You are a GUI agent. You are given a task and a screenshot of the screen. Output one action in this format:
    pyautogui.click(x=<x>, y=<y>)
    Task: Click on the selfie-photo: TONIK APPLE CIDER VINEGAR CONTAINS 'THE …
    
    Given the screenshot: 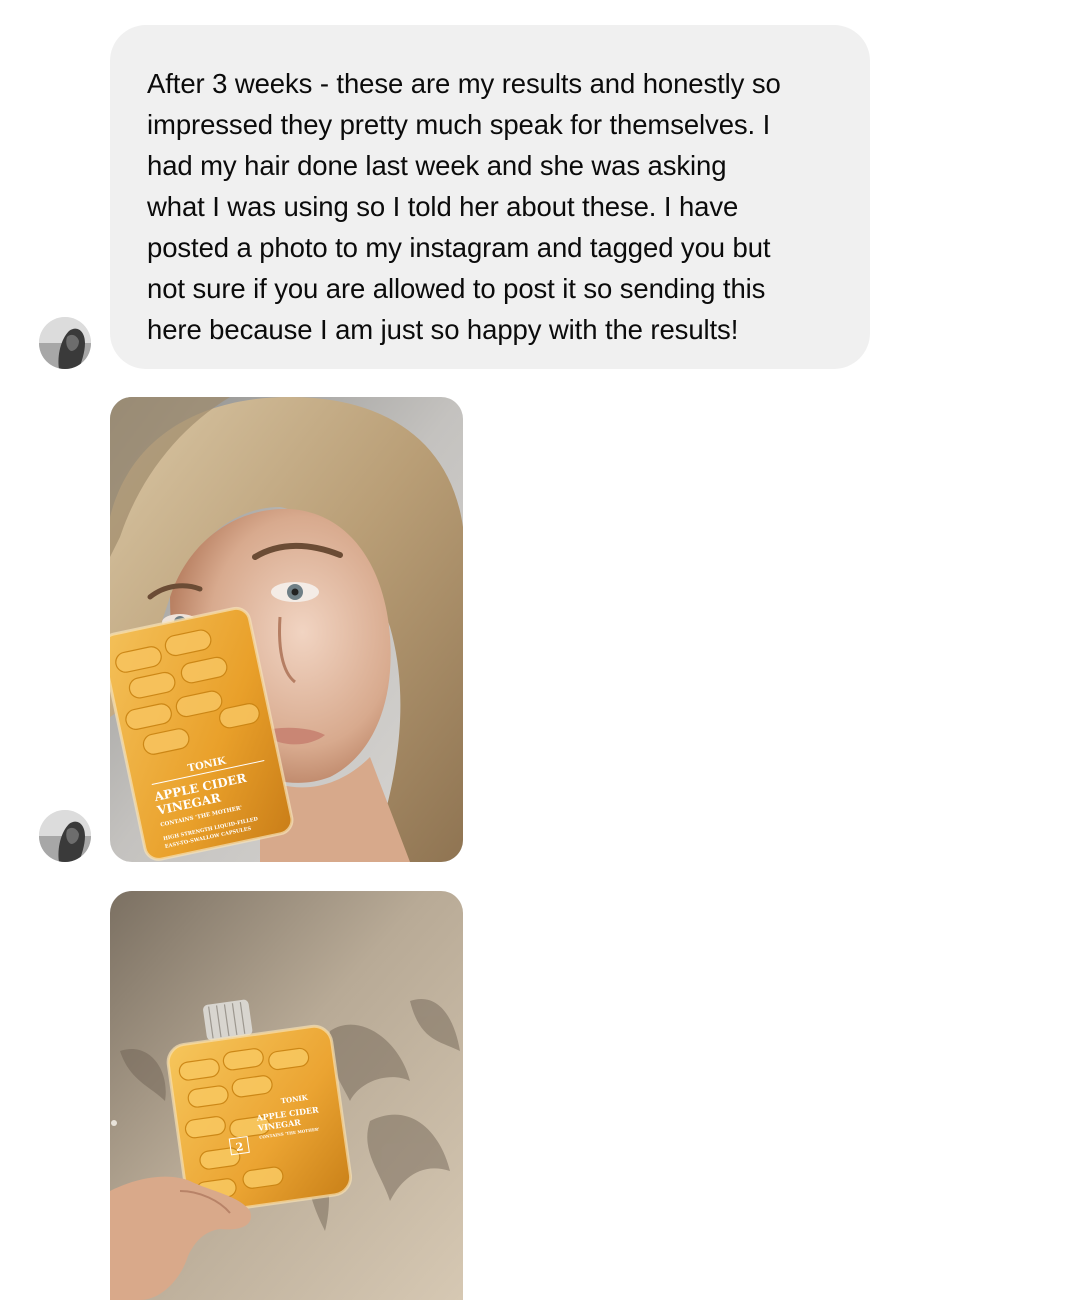 What is the action you would take?
    pyautogui.click(x=286, y=629)
    